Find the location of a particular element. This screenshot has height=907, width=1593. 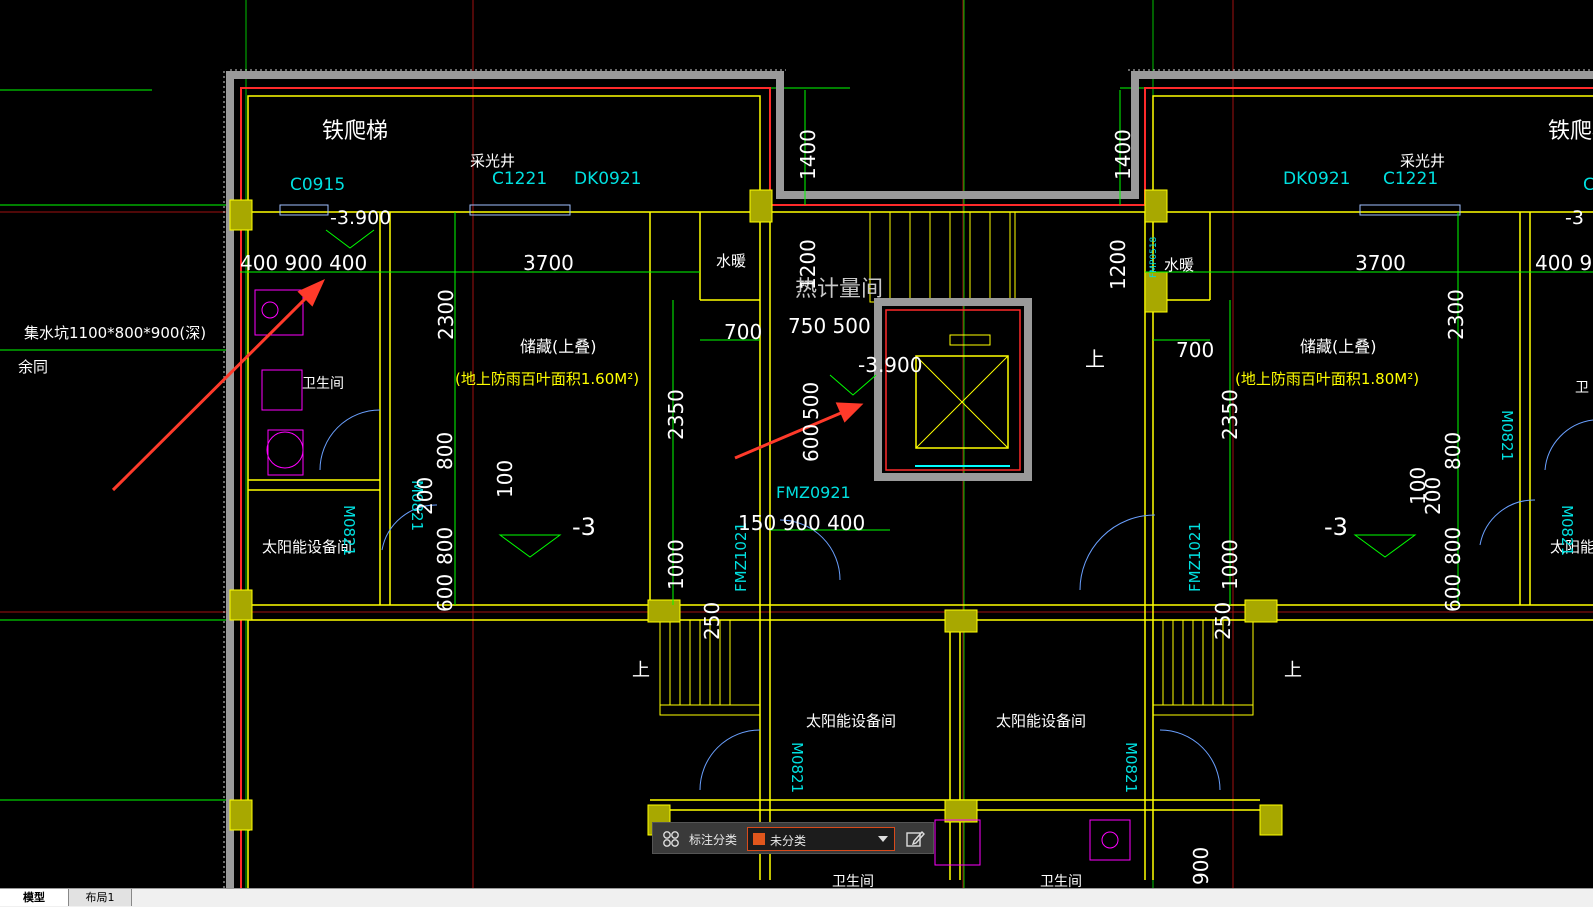

edit-icon is located at coordinates (915, 839).